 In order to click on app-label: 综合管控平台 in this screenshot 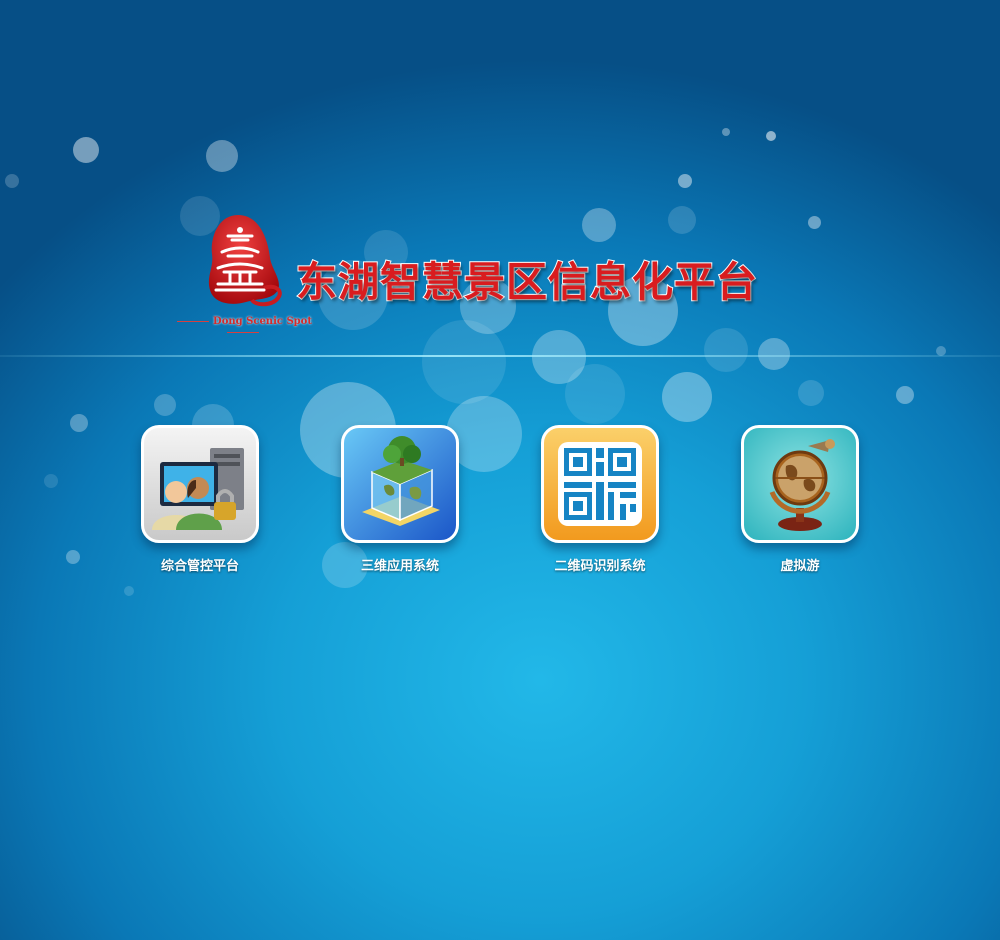, I will do `click(200, 564)`.